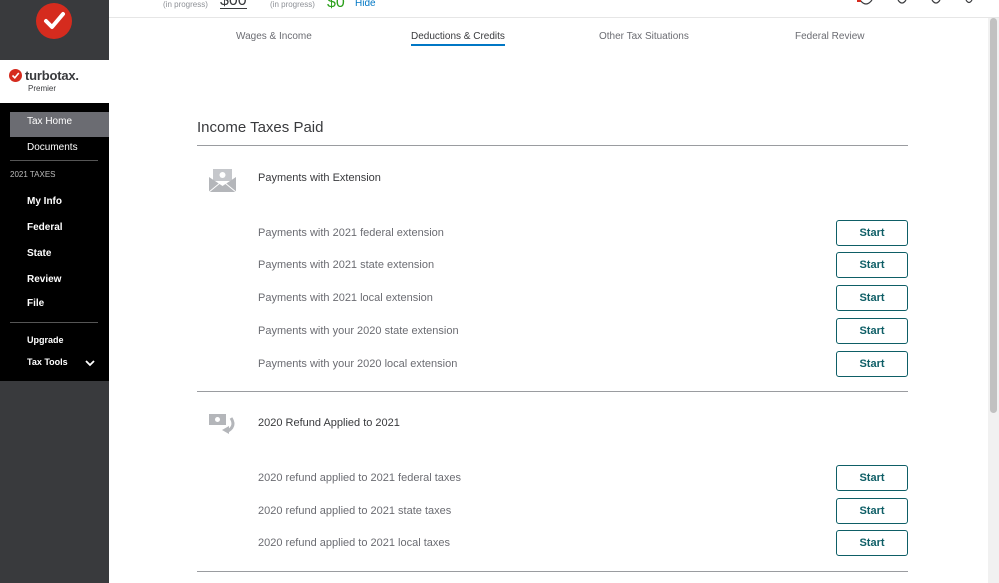 Image resolution: width=999 pixels, height=583 pixels. I want to click on row-label-local-extension: Payments with 2021 local extension, so click(345, 298).